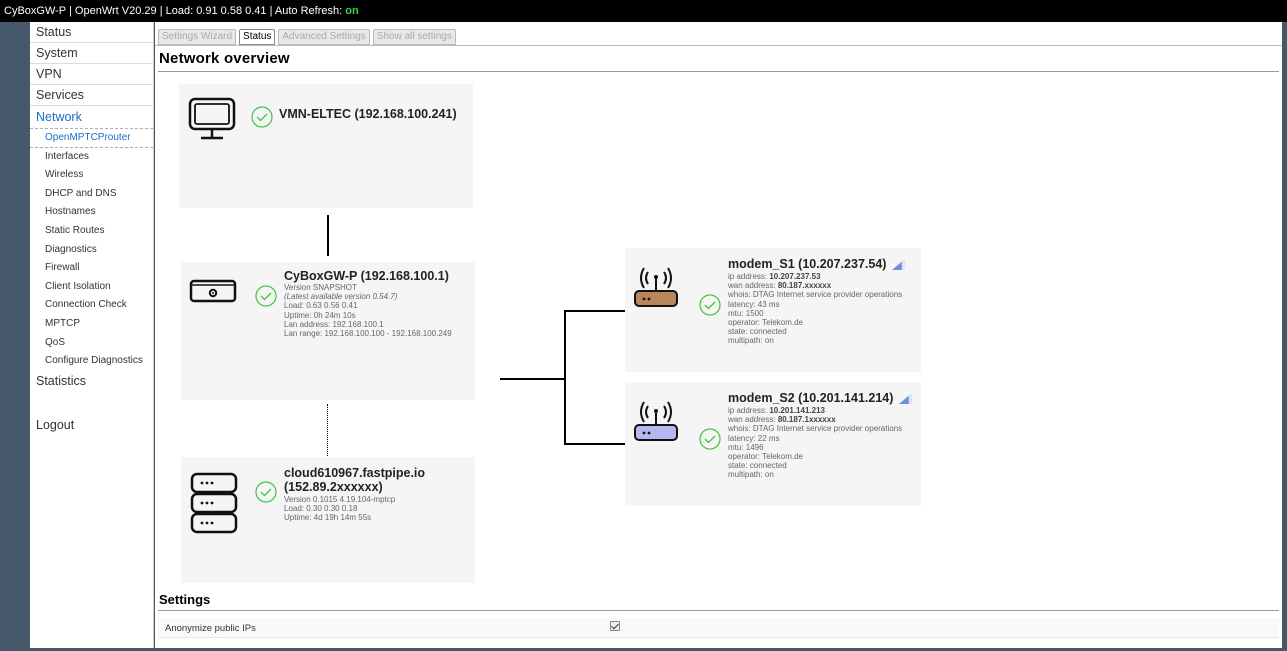 This screenshot has height=651, width=1287. Describe the element at coordinates (757, 466) in the screenshot. I see `modem-s2-state: state: connected` at that location.